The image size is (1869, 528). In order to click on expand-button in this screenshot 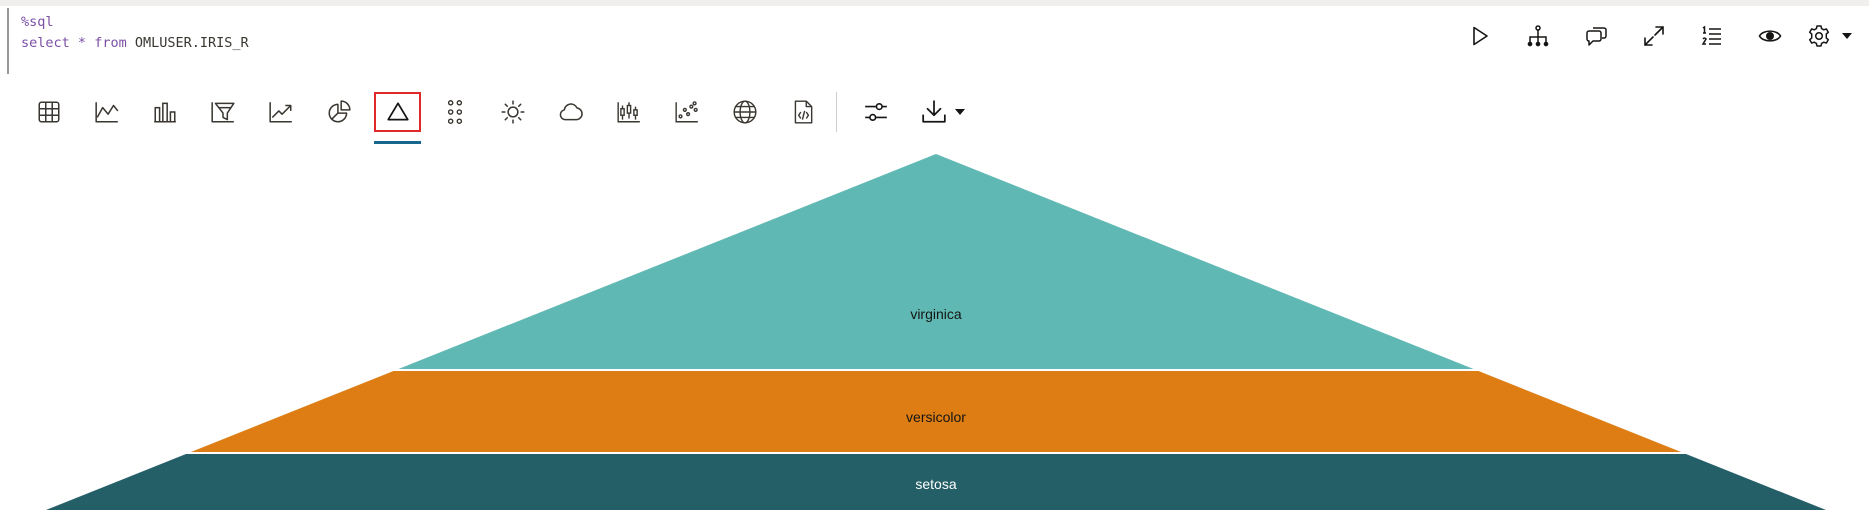, I will do `click(1654, 36)`.